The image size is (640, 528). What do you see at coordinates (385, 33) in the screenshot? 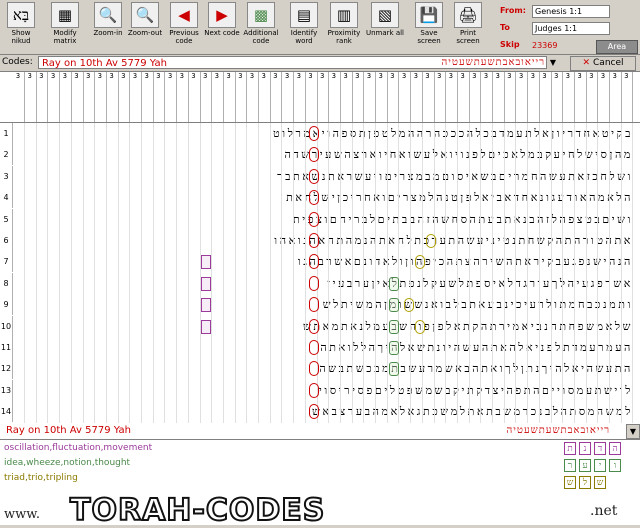
I see `unmark-all-label: Unmark all` at bounding box center [385, 33].